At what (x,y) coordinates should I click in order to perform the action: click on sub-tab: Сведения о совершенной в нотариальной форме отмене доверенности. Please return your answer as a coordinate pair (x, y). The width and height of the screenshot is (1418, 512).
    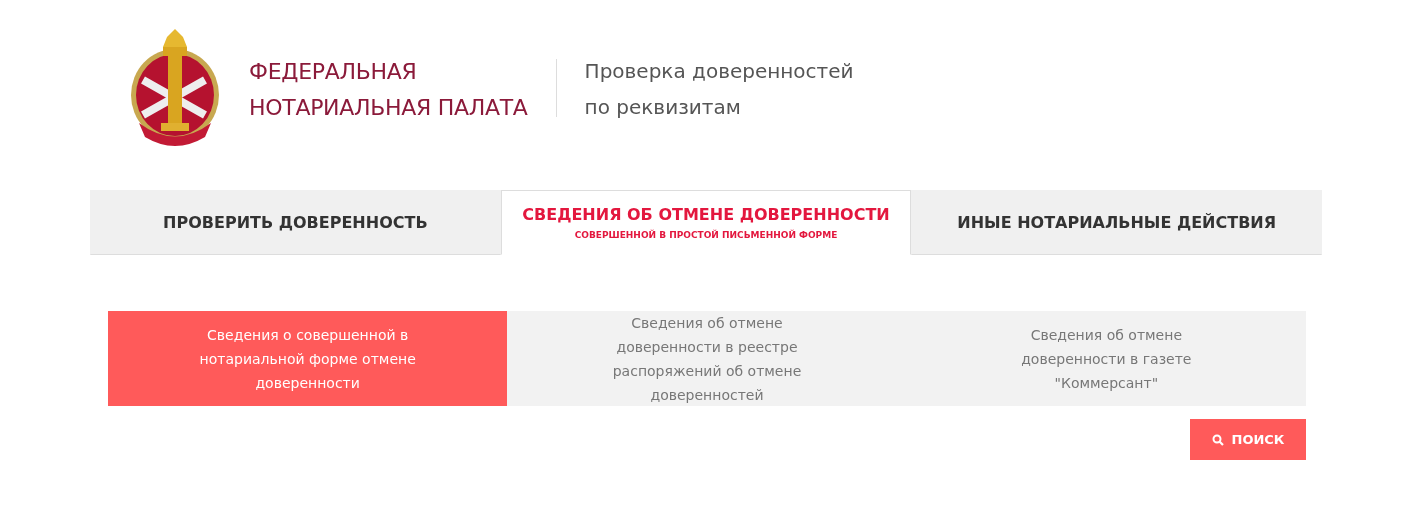
    Looking at the image, I should click on (308, 358).